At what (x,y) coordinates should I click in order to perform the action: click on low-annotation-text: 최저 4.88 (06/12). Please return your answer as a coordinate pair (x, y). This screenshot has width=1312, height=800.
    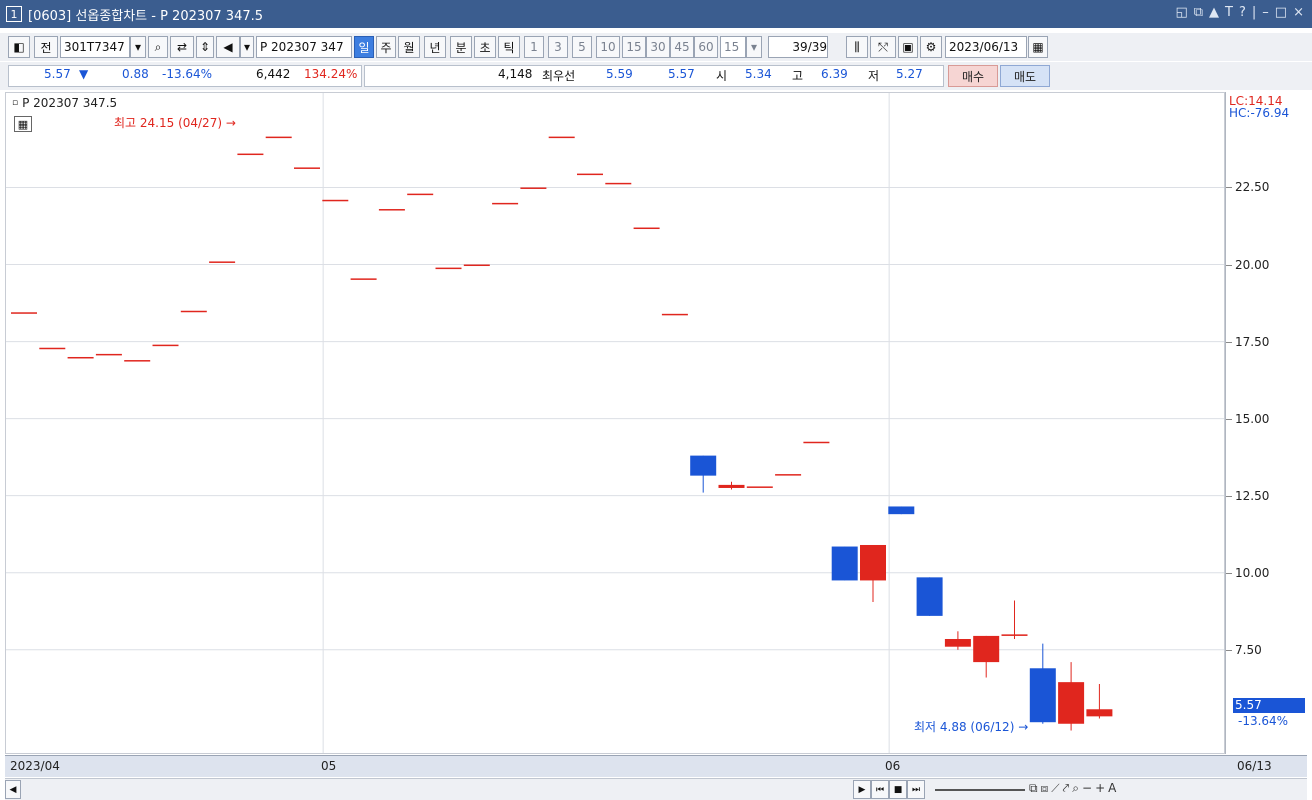
    Looking at the image, I should click on (964, 727).